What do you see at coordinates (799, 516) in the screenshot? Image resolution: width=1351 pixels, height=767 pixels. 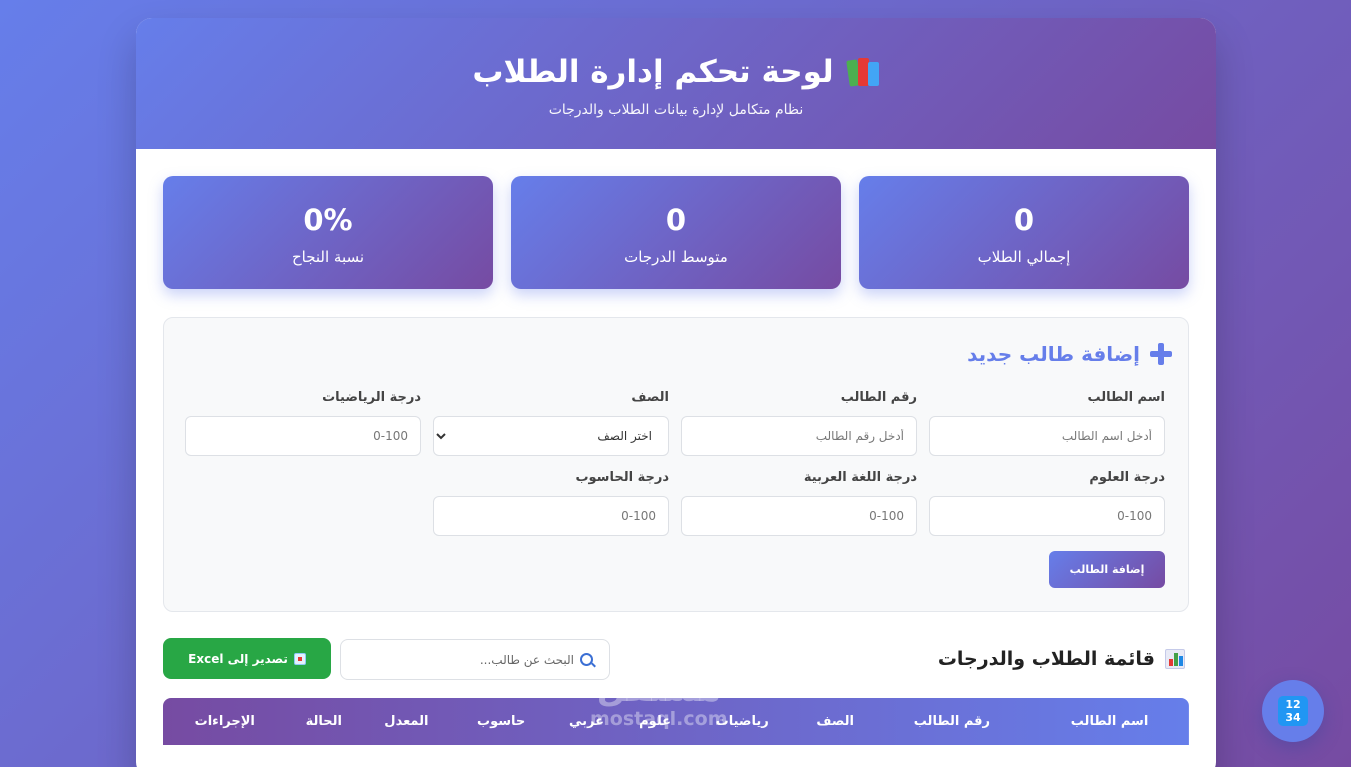 I see `arabic-grade-input` at bounding box center [799, 516].